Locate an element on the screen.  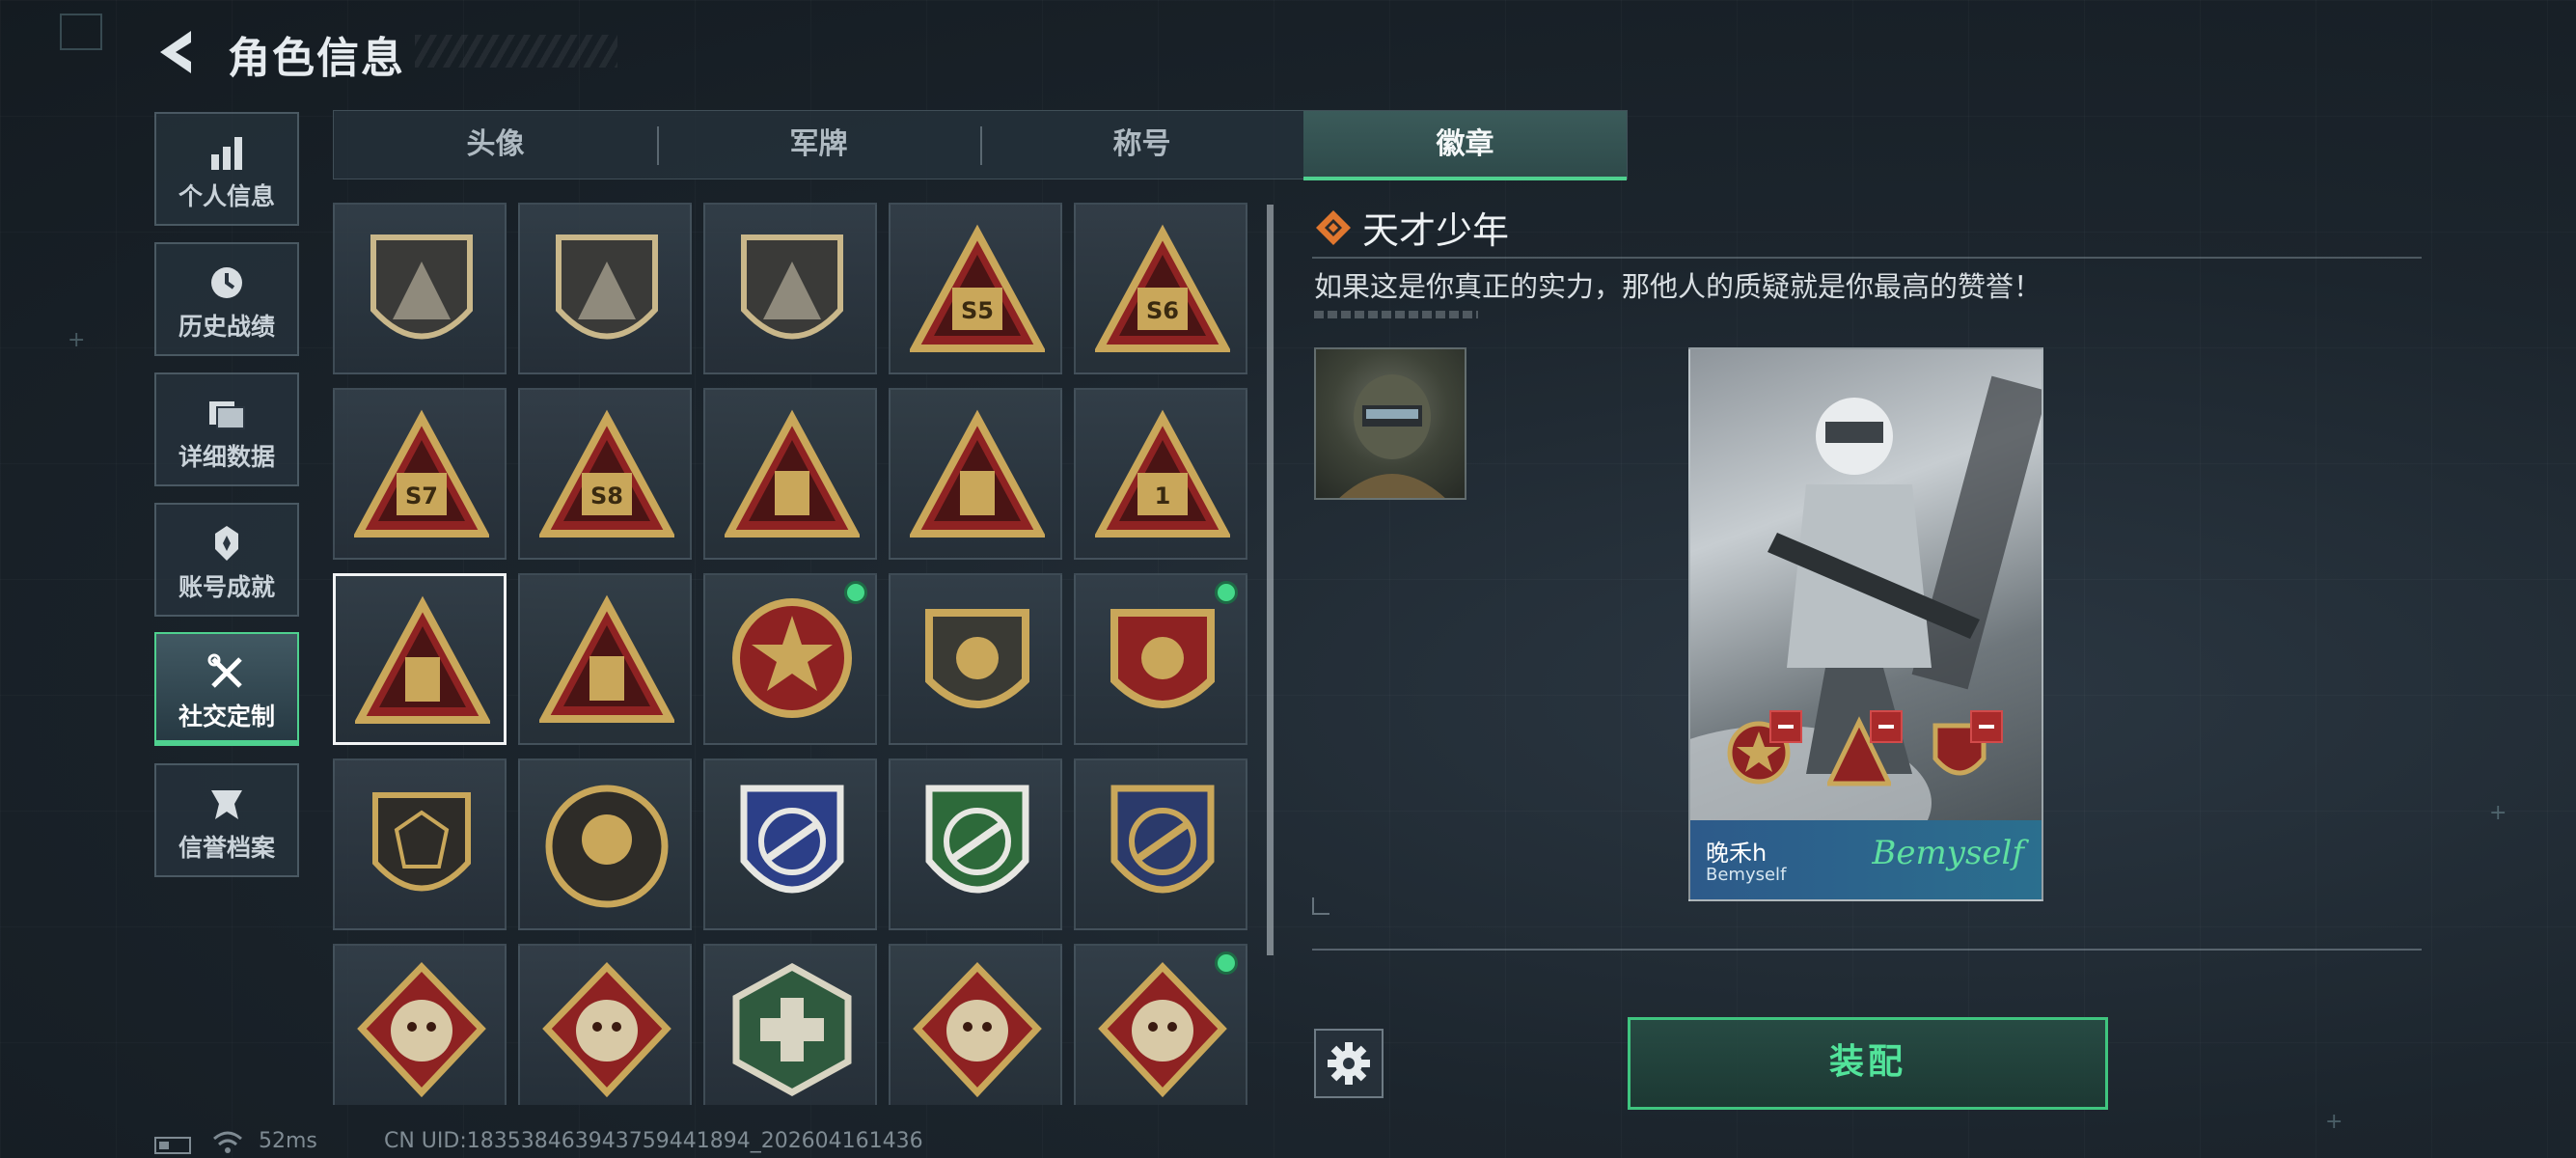
network-ping: 52ms is located at coordinates (288, 1141).